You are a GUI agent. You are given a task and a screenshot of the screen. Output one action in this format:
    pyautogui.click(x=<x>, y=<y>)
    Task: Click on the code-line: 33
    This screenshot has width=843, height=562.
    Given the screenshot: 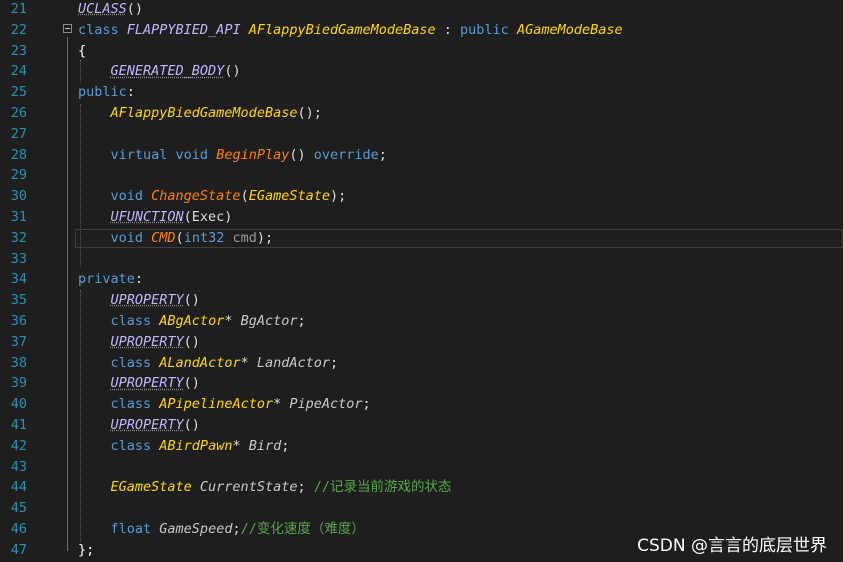 What is the action you would take?
    pyautogui.click(x=421, y=259)
    